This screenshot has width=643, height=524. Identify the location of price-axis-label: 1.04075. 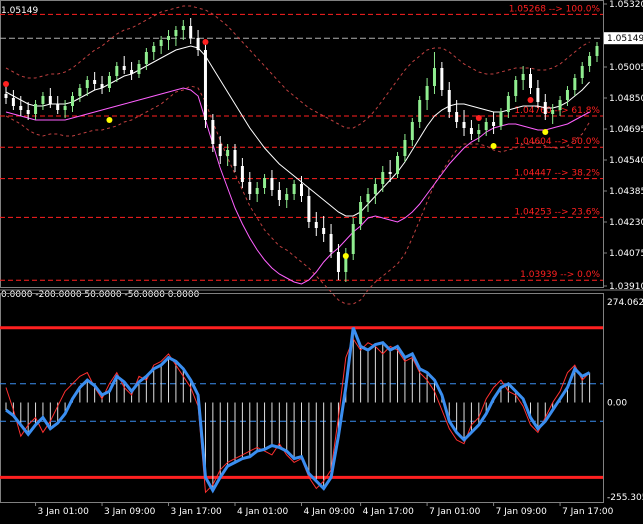
(626, 254).